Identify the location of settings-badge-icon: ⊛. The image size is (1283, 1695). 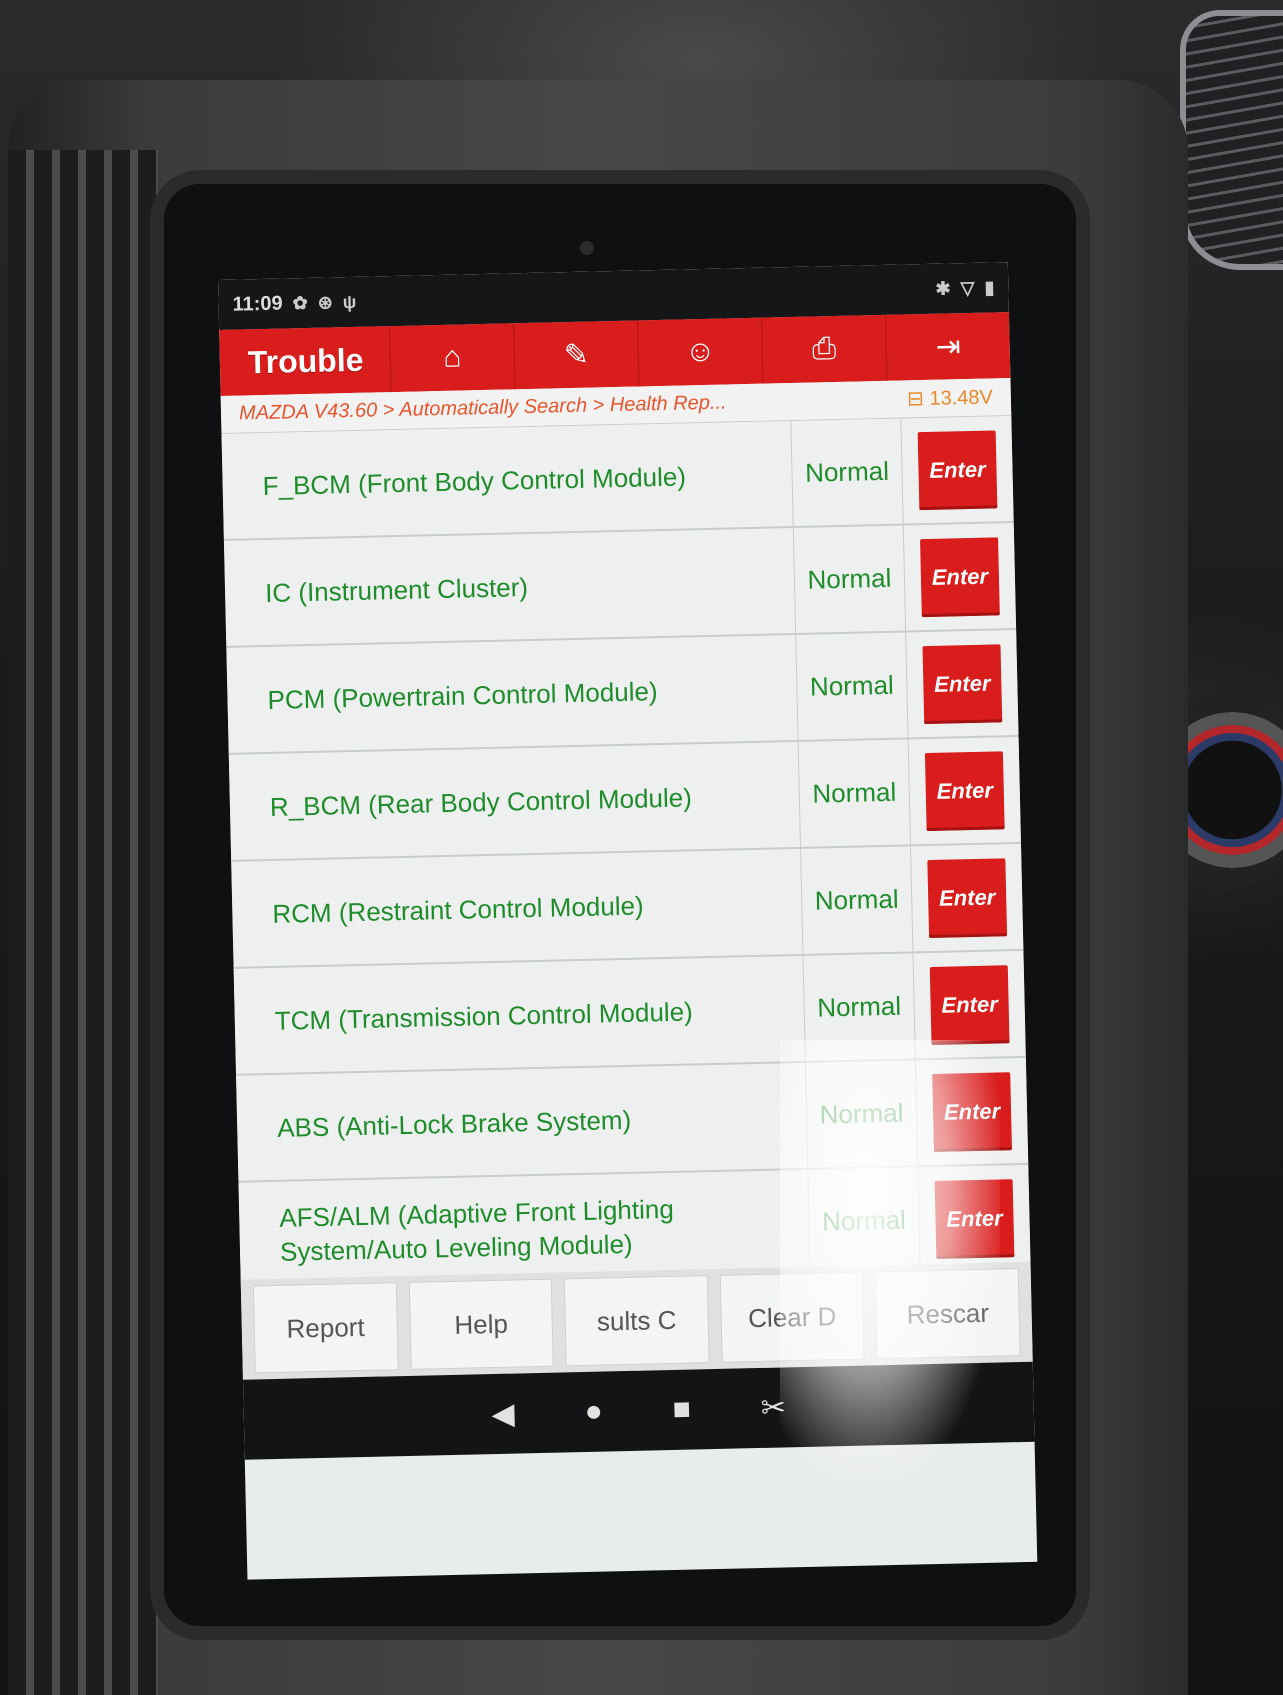
(325, 302).